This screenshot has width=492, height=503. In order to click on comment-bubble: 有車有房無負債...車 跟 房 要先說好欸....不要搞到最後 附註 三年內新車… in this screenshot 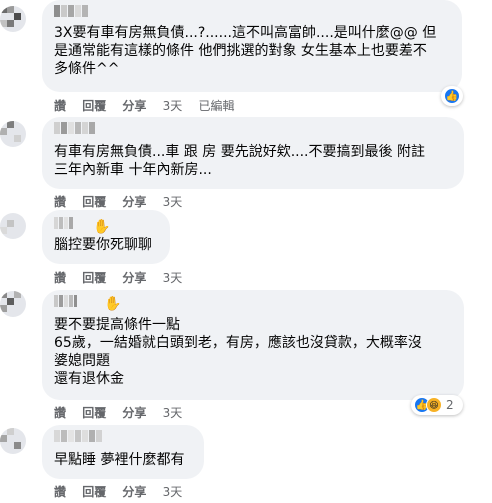, I will do `click(253, 153)`.